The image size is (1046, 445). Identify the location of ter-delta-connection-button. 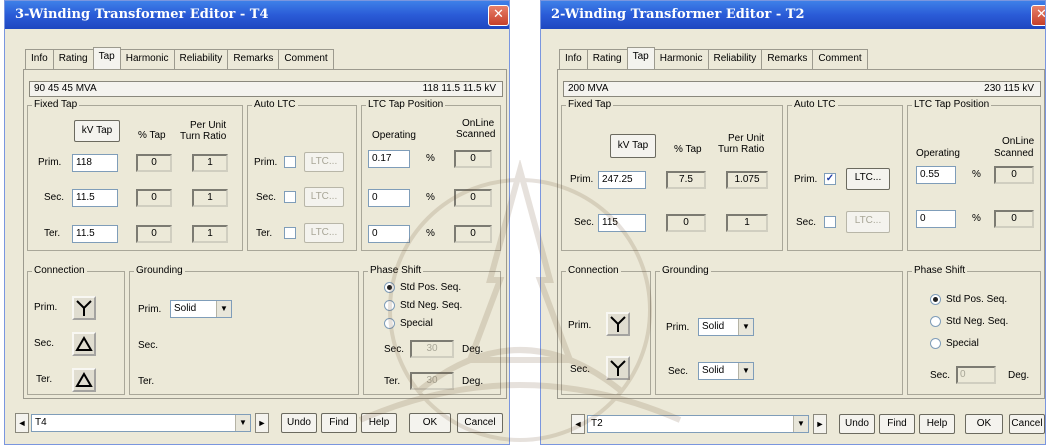
(84, 380).